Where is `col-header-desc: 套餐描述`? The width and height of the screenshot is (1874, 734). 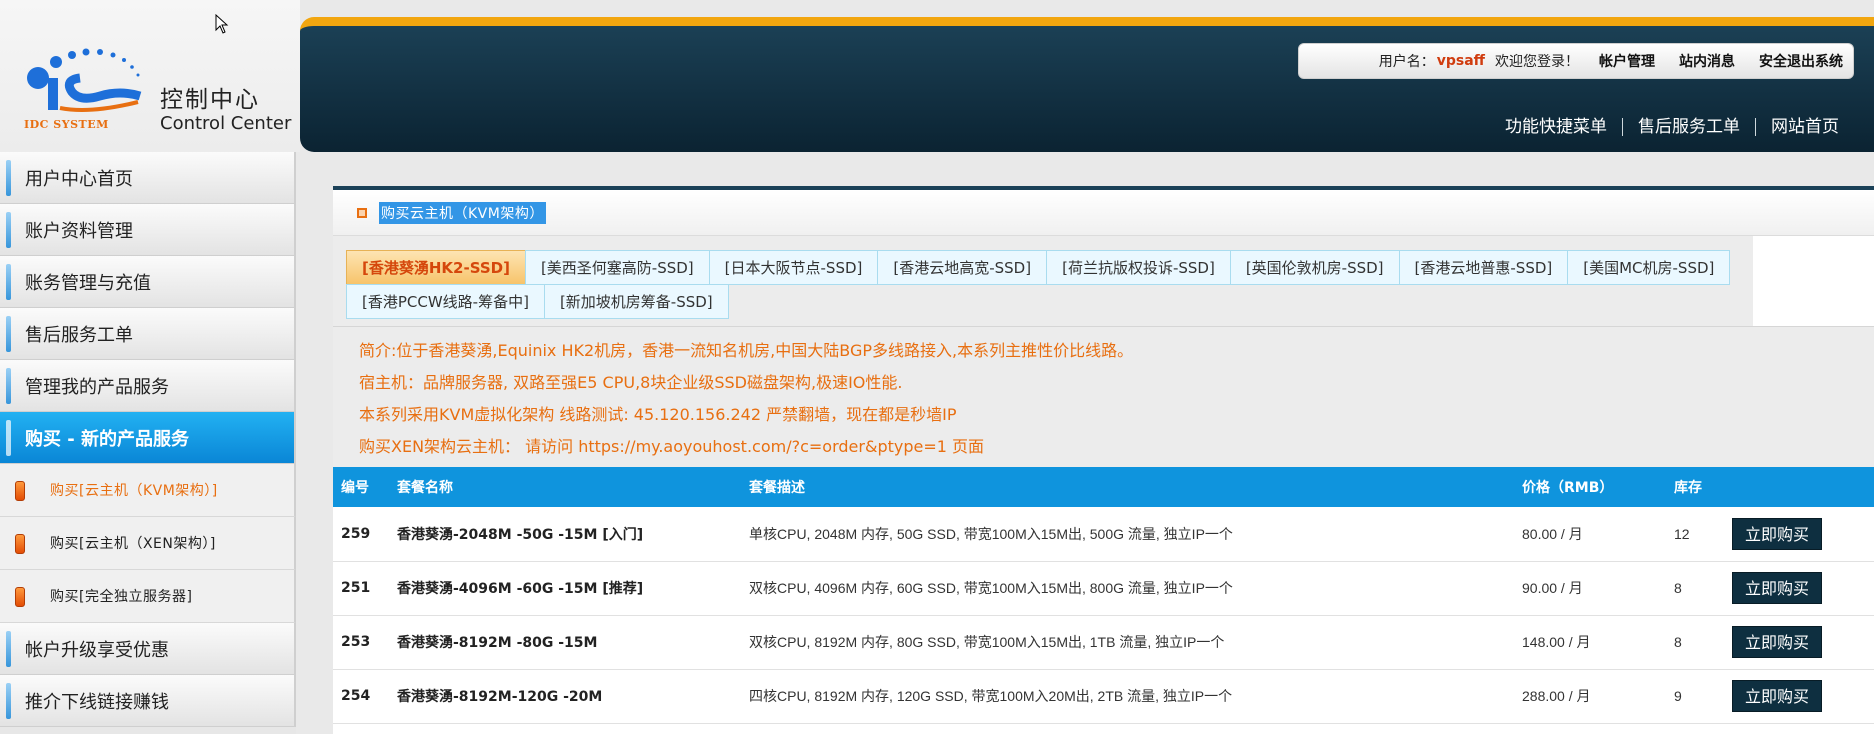 col-header-desc: 套餐描述 is located at coordinates (777, 488).